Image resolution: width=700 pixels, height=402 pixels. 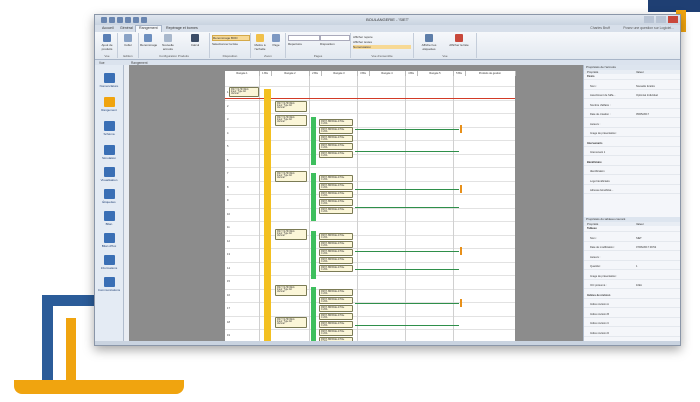 What do you see at coordinates (109, 128) in the screenshot?
I see `nav-item-schema: Schéma` at bounding box center [109, 128].